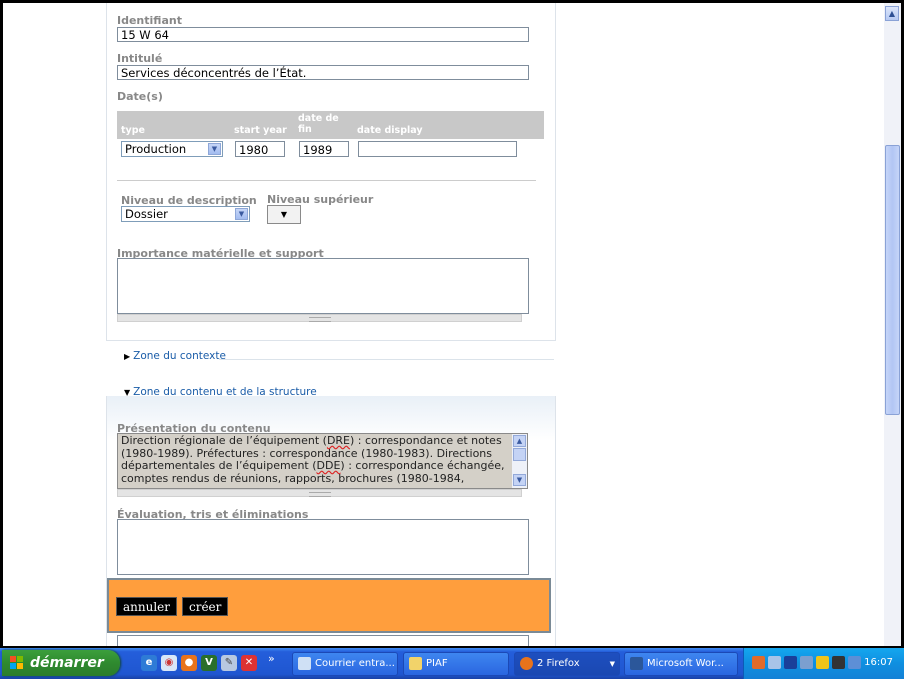  What do you see at coordinates (304, 663) in the screenshot?
I see `mail-icon` at bounding box center [304, 663].